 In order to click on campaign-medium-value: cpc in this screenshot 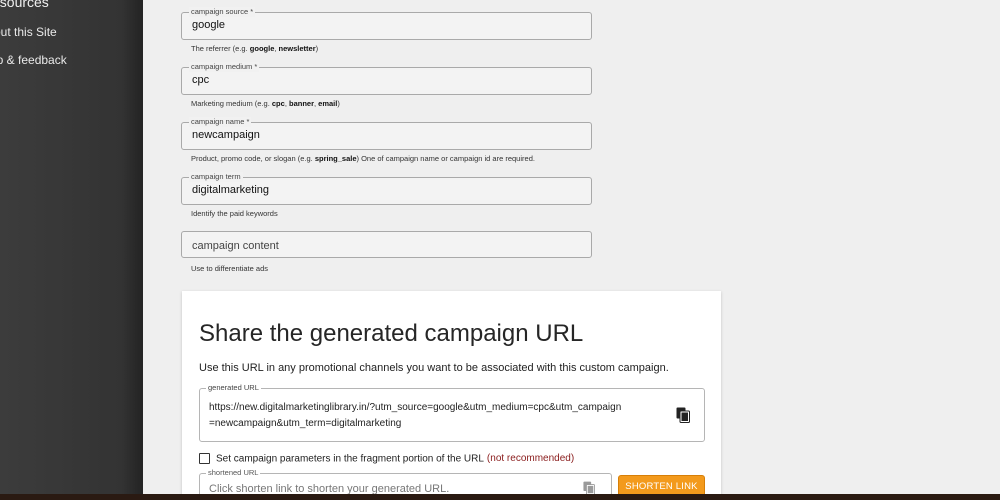, I will do `click(201, 80)`.